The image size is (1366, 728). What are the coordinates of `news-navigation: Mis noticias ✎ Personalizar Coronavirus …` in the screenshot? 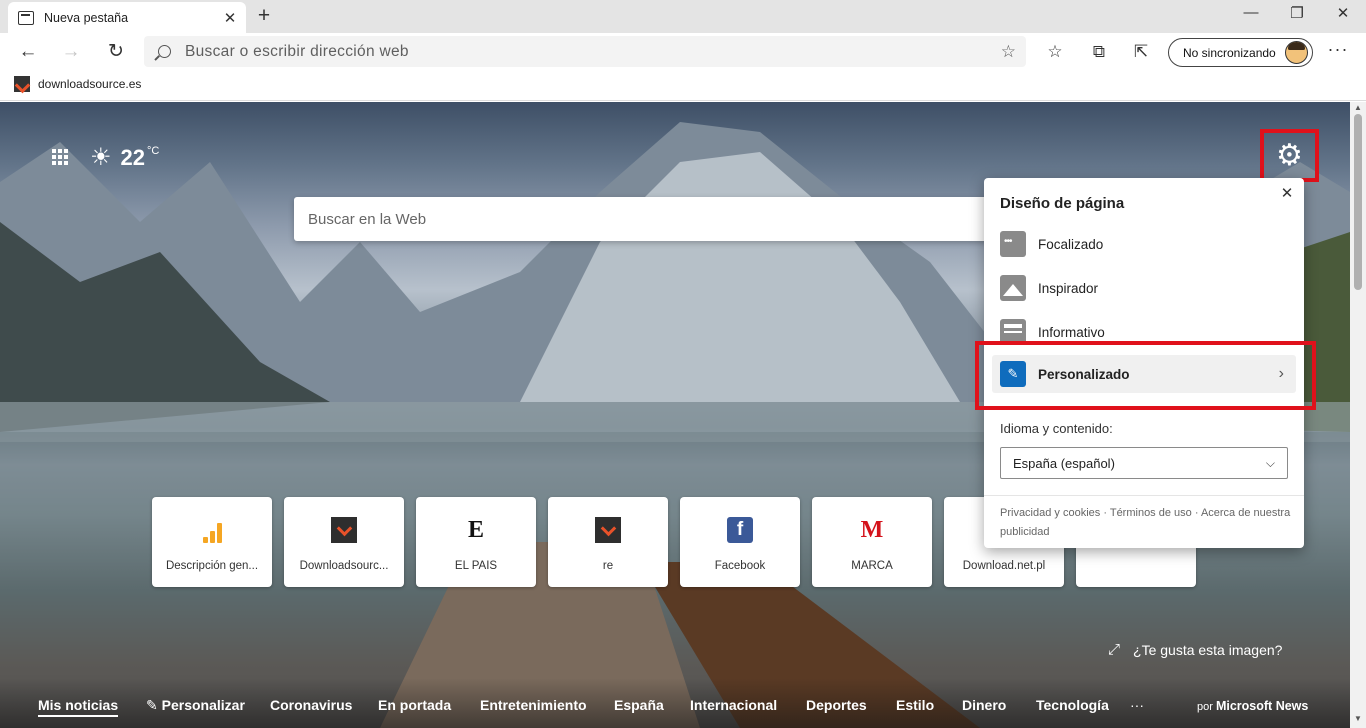 It's located at (675, 703).